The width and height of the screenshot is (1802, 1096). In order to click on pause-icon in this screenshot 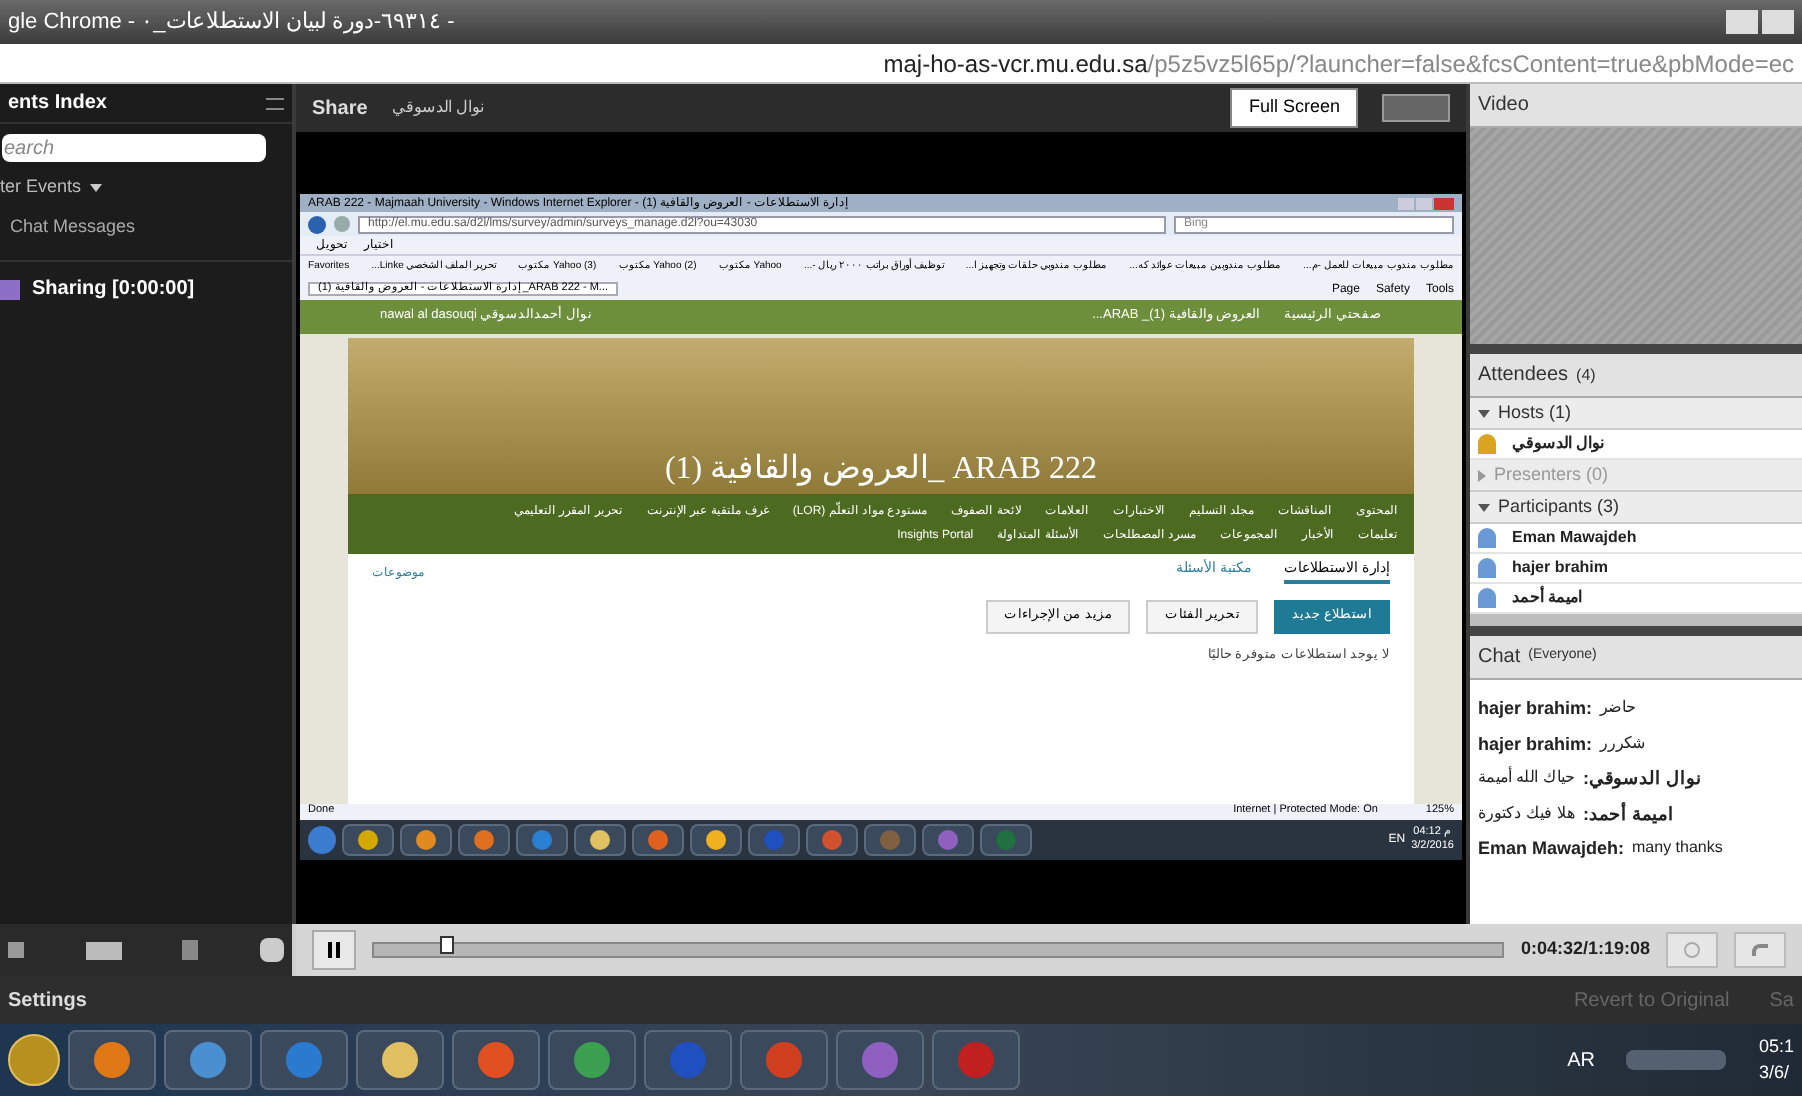, I will do `click(334, 950)`.